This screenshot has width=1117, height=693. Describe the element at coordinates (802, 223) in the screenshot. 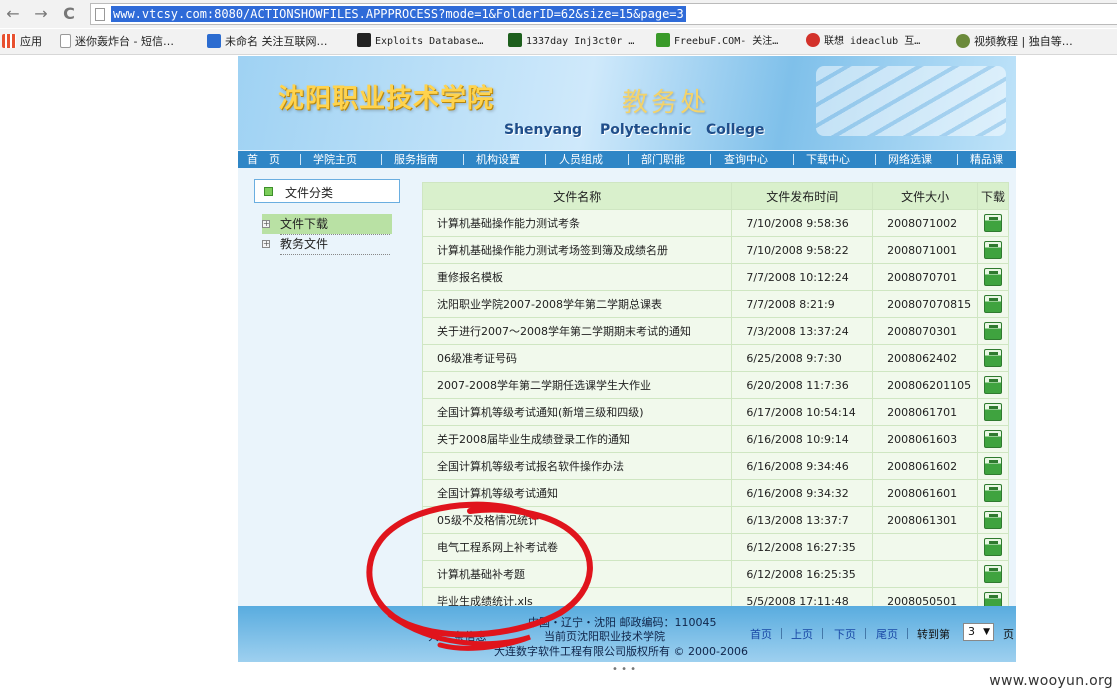

I see `publish-time: 7/10/2008 9:58:36` at that location.